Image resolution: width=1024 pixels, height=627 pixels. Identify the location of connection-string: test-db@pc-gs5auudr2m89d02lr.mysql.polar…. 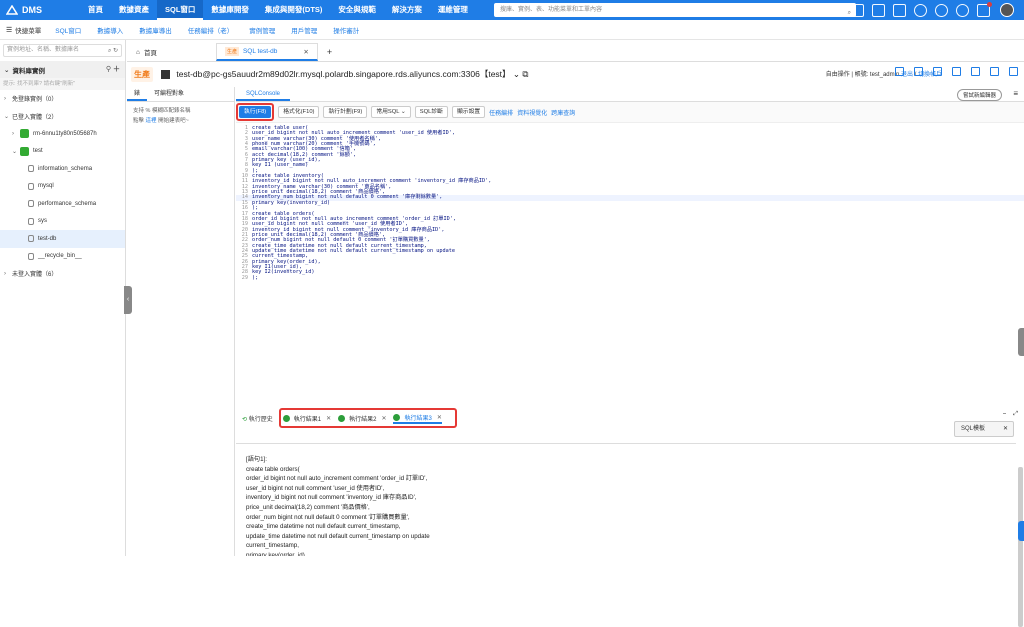
(343, 74).